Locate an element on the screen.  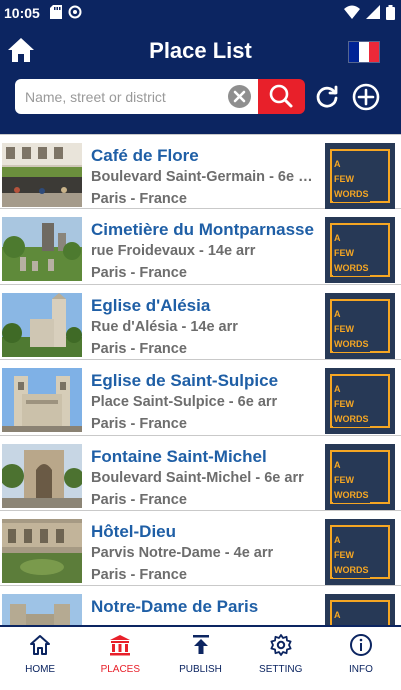
gear-icon is located at coordinates (281, 645).